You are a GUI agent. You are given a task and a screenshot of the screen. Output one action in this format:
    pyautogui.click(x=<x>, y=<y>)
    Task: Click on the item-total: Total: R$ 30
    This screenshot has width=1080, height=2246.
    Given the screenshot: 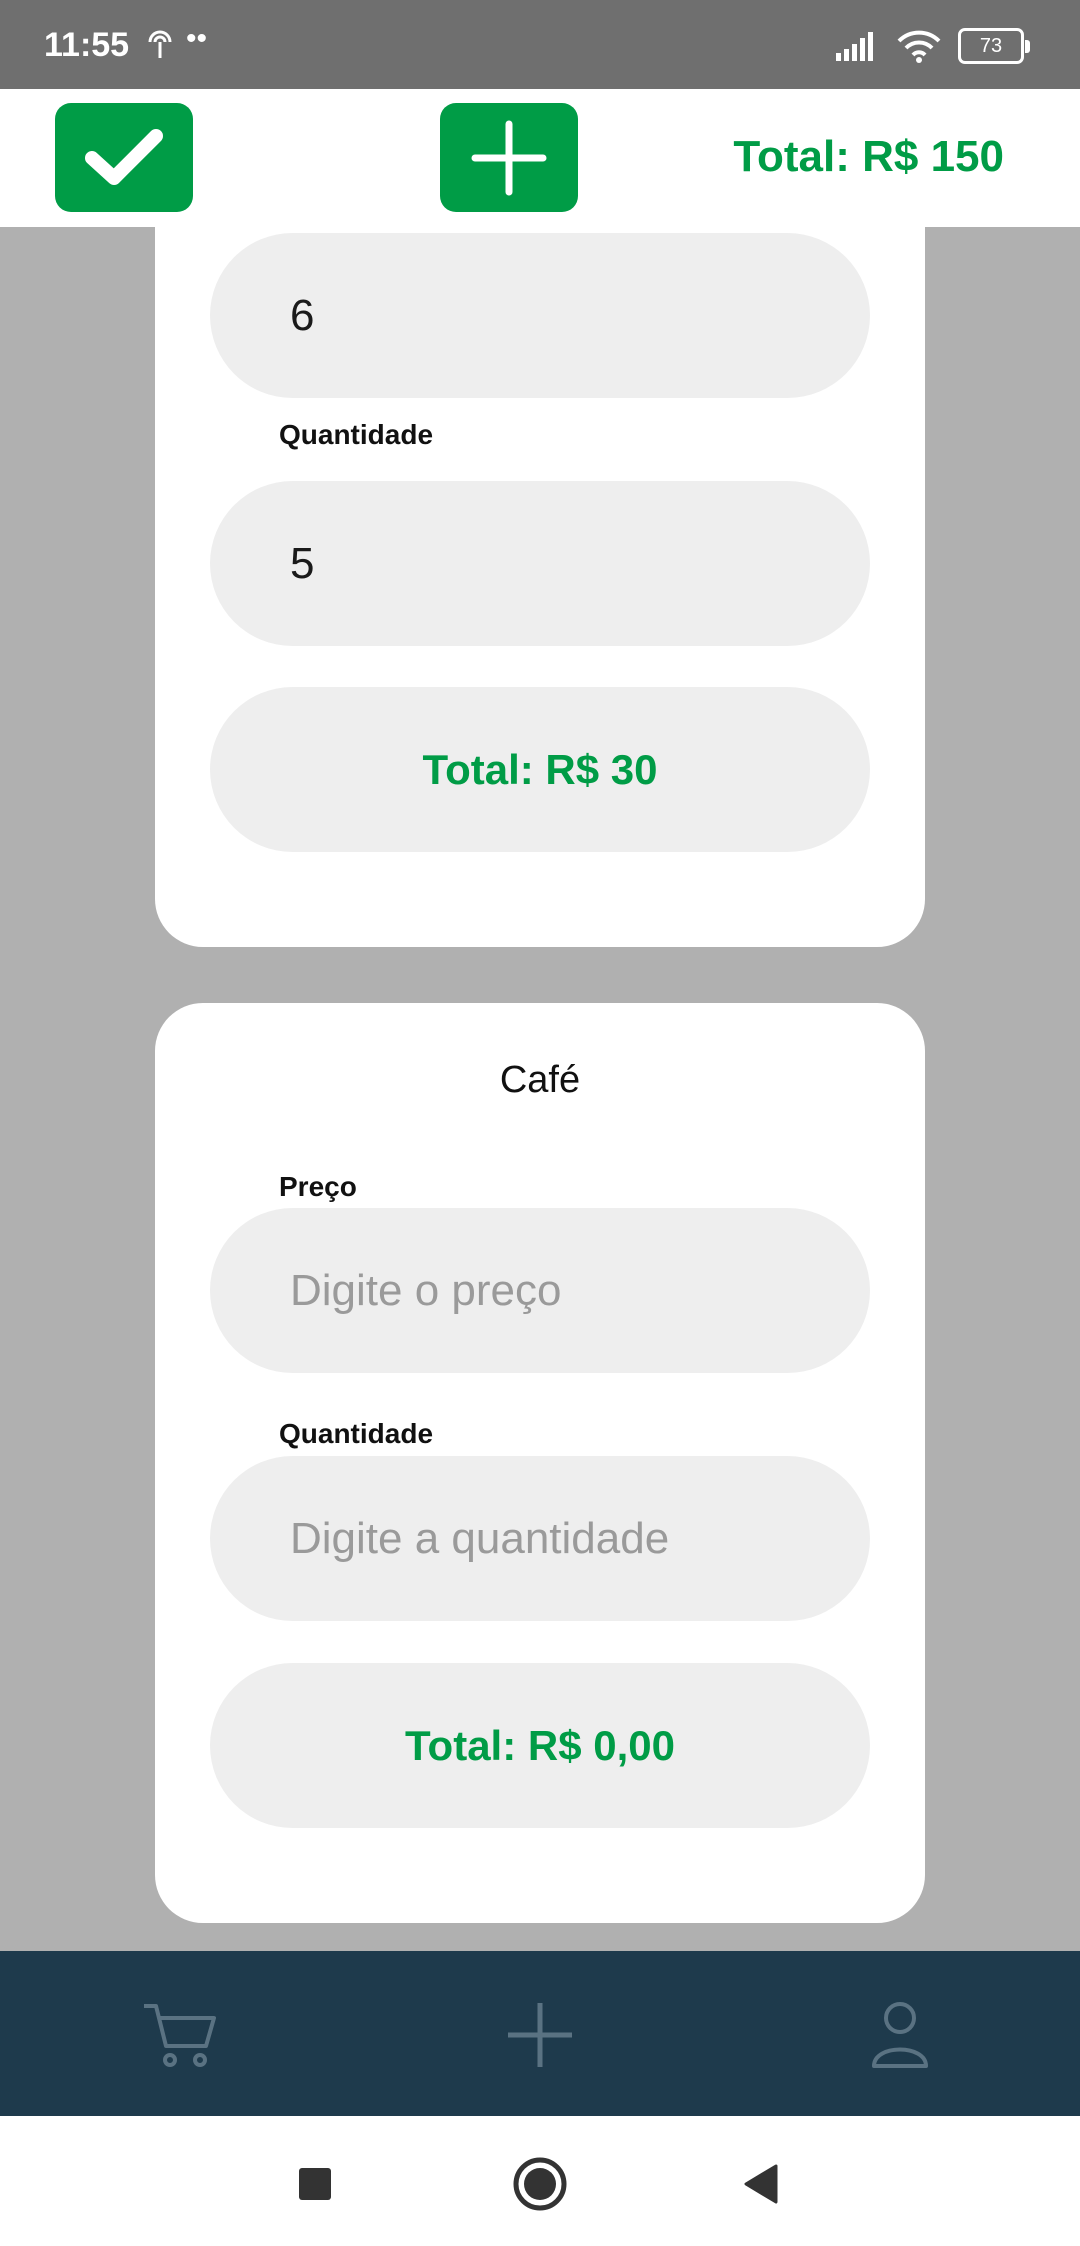 What is the action you would take?
    pyautogui.click(x=540, y=769)
    